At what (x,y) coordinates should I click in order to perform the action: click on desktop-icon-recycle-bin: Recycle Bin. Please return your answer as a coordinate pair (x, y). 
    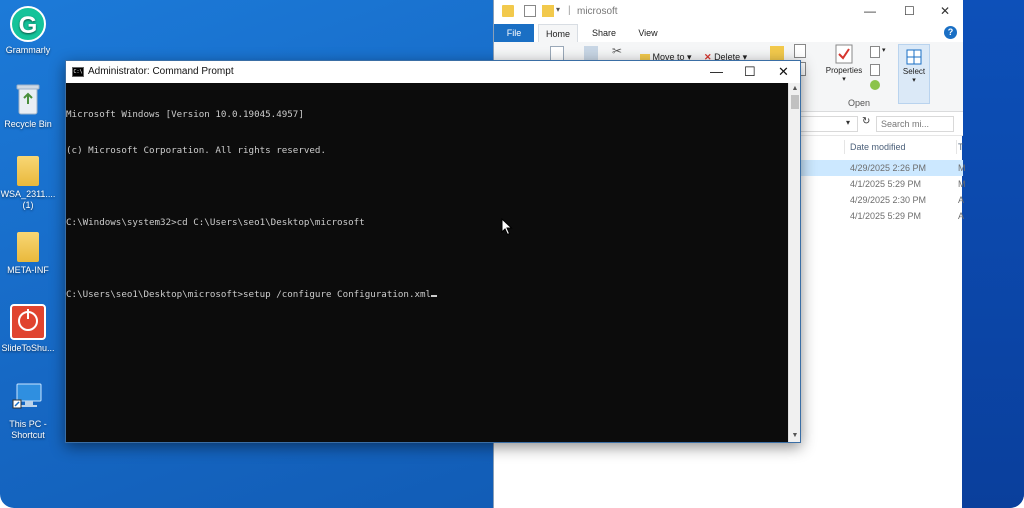
    Looking at the image, I should click on (28, 105).